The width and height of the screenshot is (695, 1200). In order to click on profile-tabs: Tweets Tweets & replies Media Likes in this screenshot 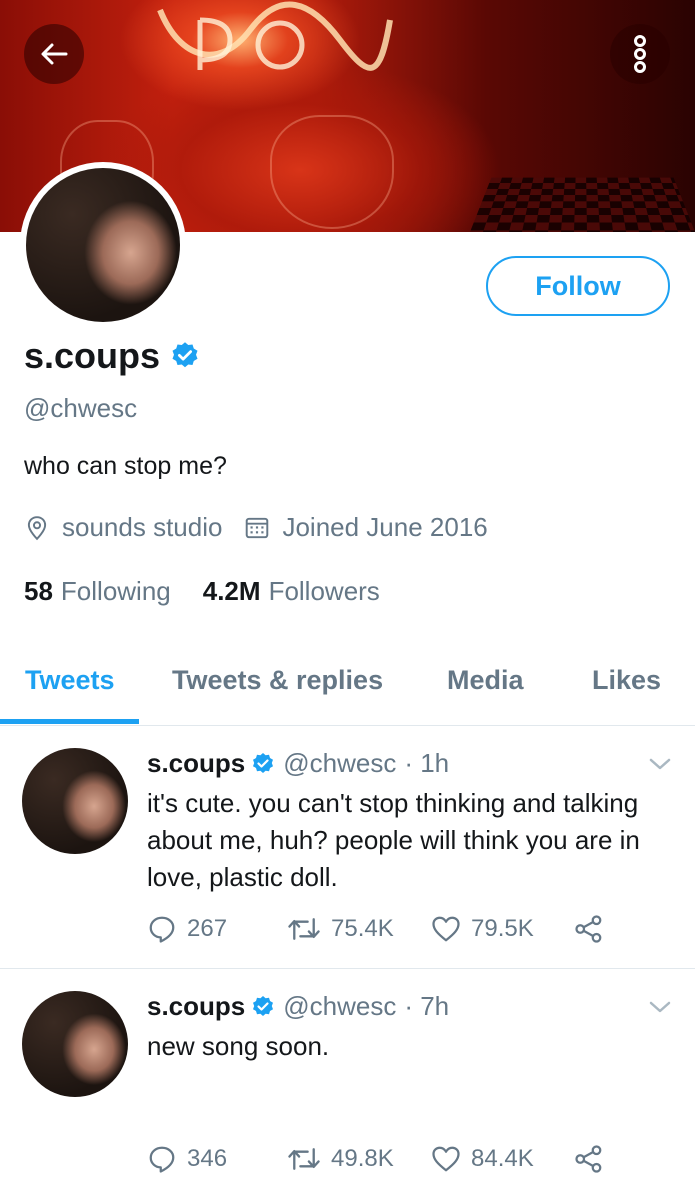, I will do `click(347, 690)`.